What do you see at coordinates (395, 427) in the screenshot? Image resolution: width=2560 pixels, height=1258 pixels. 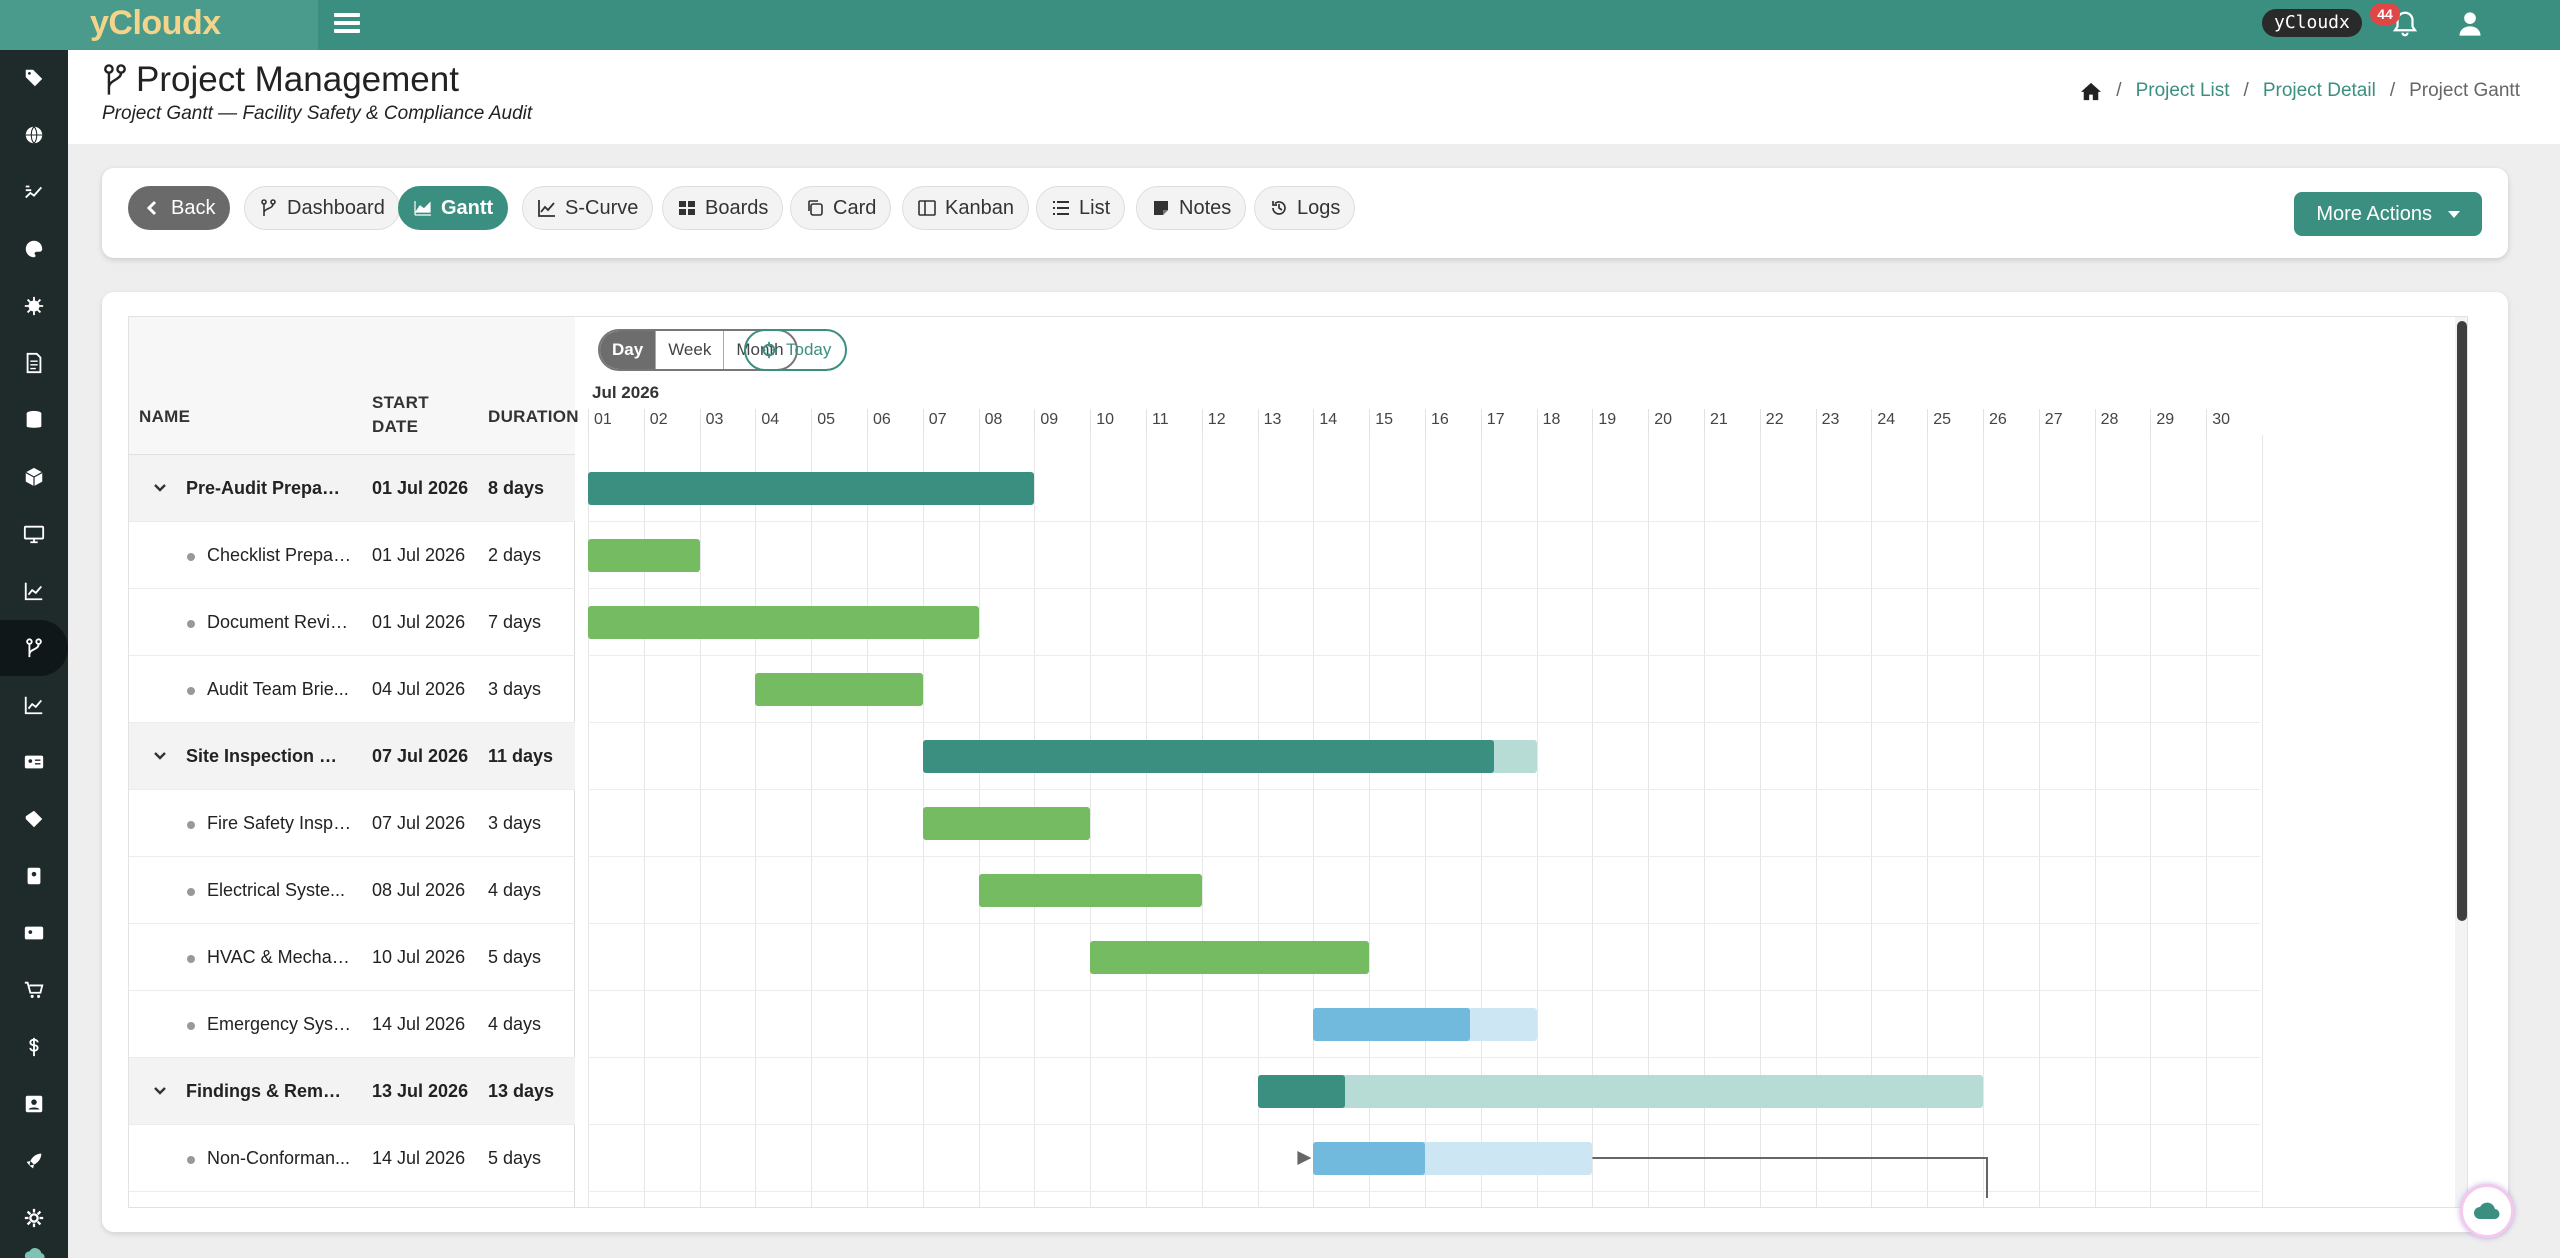 I see `column-header-start-line2: DATE` at bounding box center [395, 427].